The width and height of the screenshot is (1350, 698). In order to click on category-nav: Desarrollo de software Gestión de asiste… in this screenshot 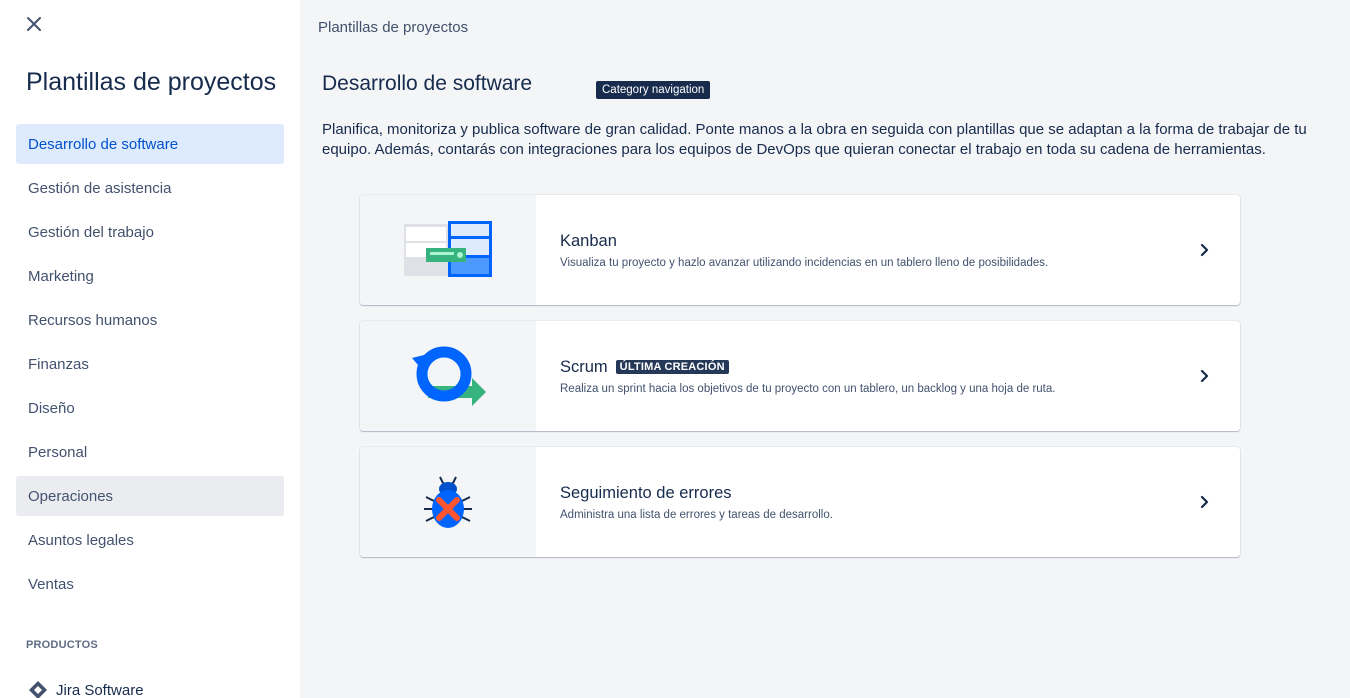, I will do `click(150, 366)`.